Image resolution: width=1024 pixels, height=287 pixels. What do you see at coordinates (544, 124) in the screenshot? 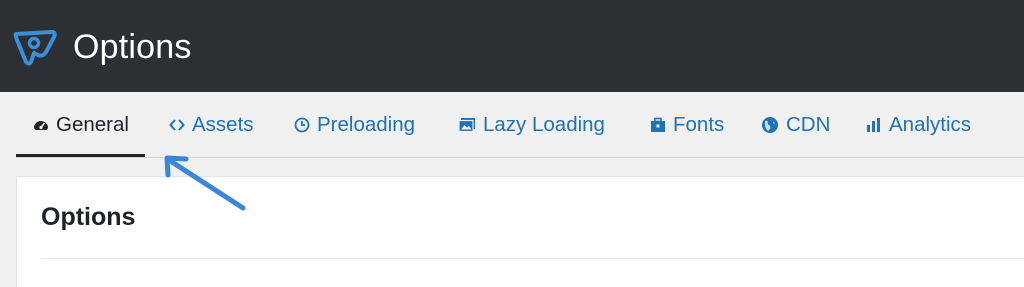
I see `tab-label: Lazy Loading` at bounding box center [544, 124].